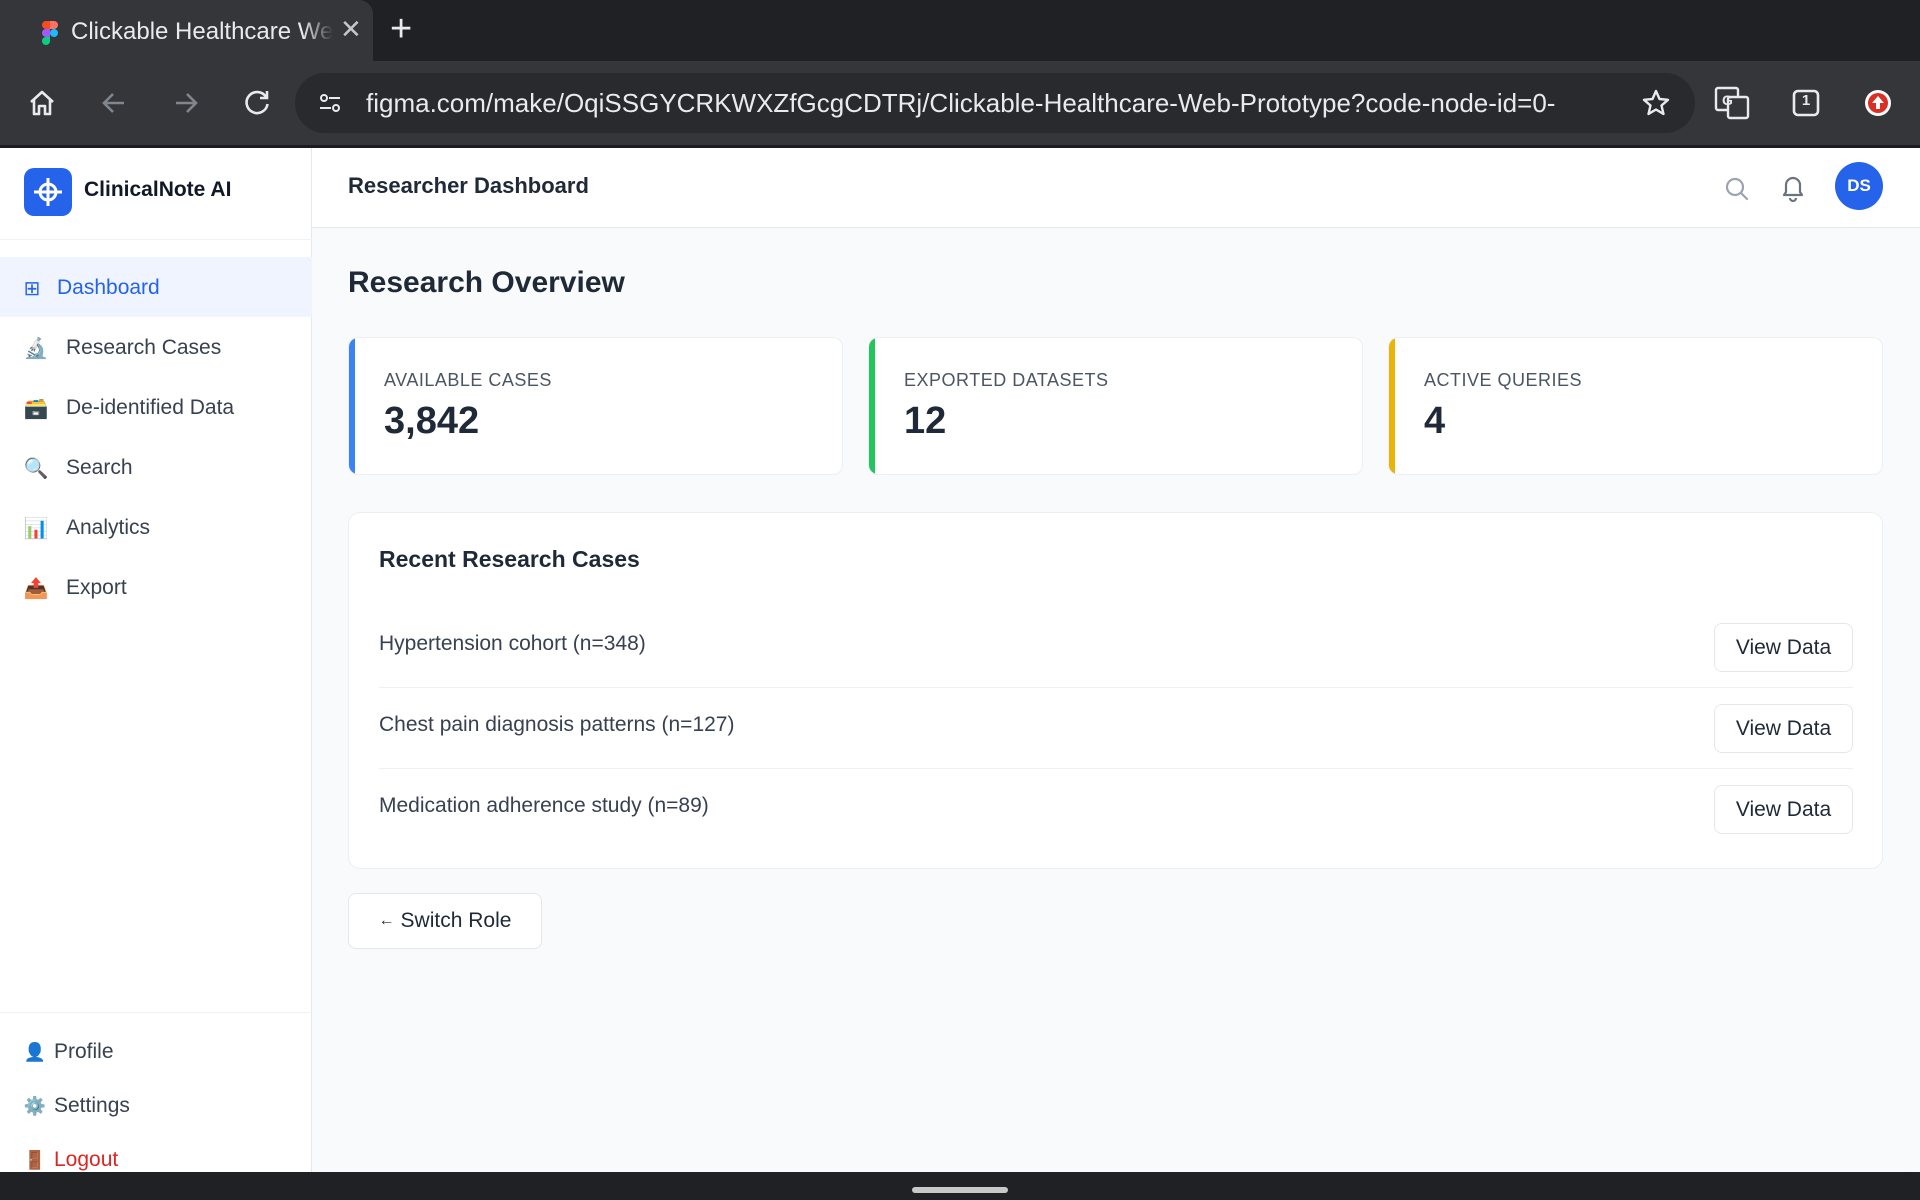  Describe the element at coordinates (156, 527) in the screenshot. I see `sidebar-item-analytics: 📊 Analytics` at that location.